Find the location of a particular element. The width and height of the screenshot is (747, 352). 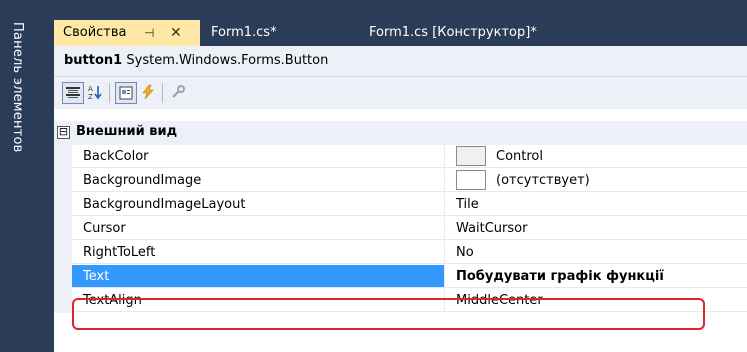

property-name: TextAlign is located at coordinates (258, 300).